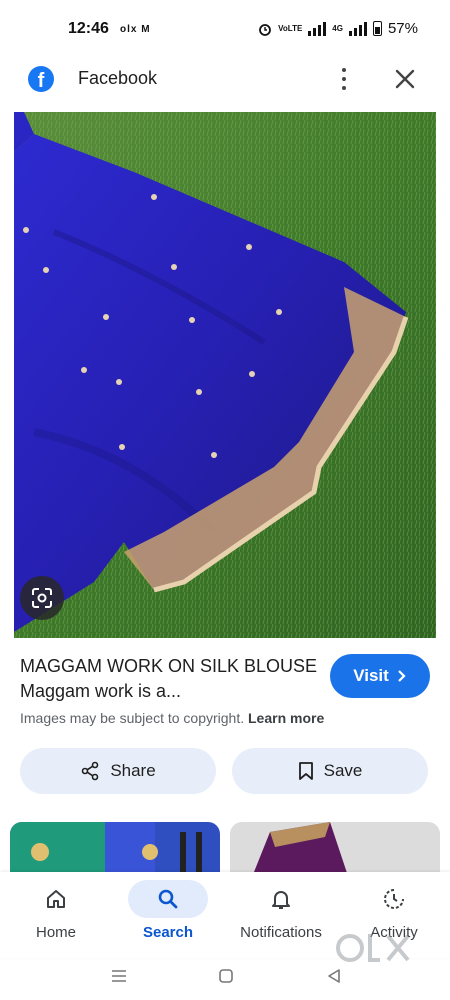  I want to click on share-label: Share, so click(133, 770).